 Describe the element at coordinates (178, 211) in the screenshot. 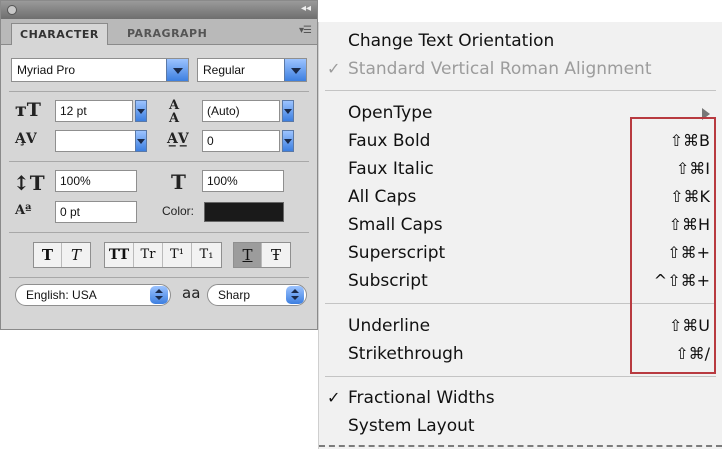

I see `color-label: Color:` at that location.